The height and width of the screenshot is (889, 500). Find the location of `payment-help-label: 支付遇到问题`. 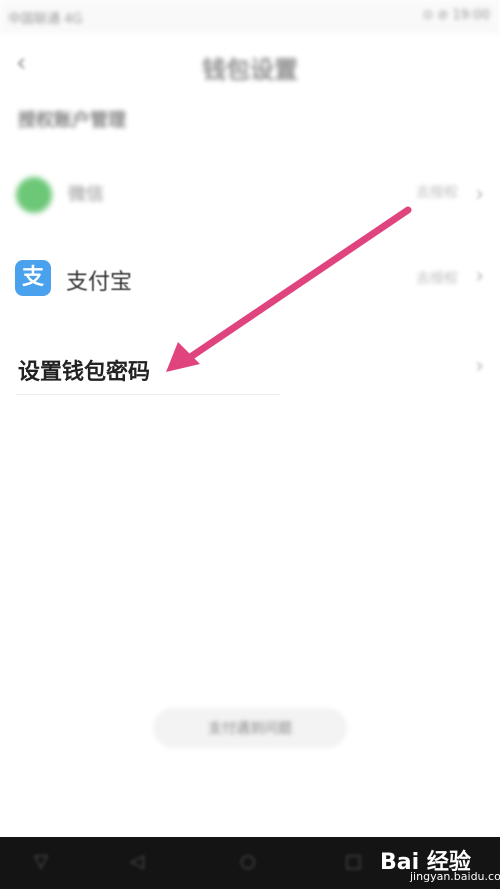

payment-help-label: 支付遇到问题 is located at coordinates (250, 729).